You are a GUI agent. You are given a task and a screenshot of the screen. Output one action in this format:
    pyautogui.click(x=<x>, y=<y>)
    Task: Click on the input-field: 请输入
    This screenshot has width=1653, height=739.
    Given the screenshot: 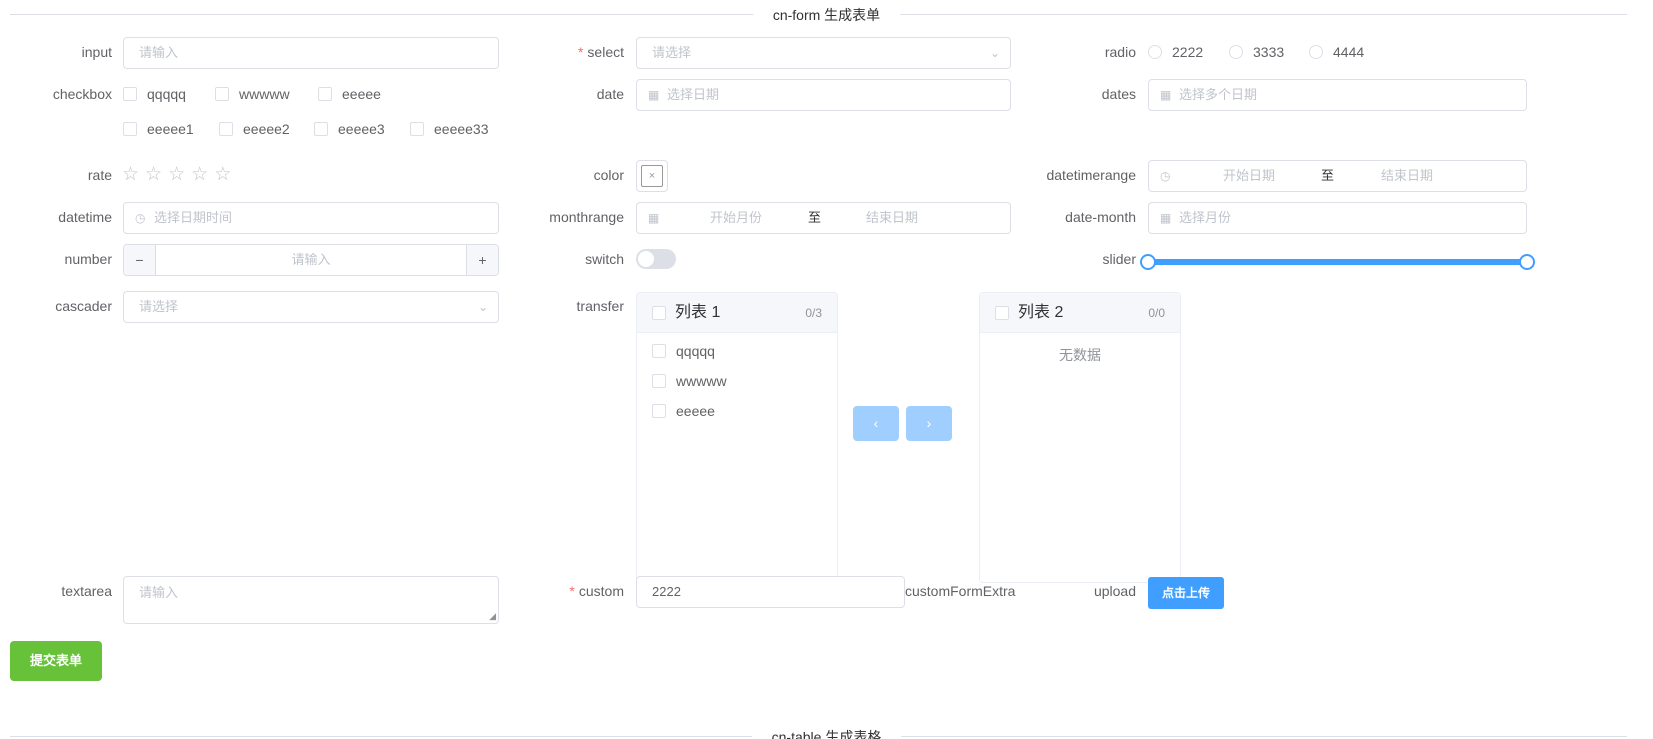 What is the action you would take?
    pyautogui.click(x=311, y=53)
    